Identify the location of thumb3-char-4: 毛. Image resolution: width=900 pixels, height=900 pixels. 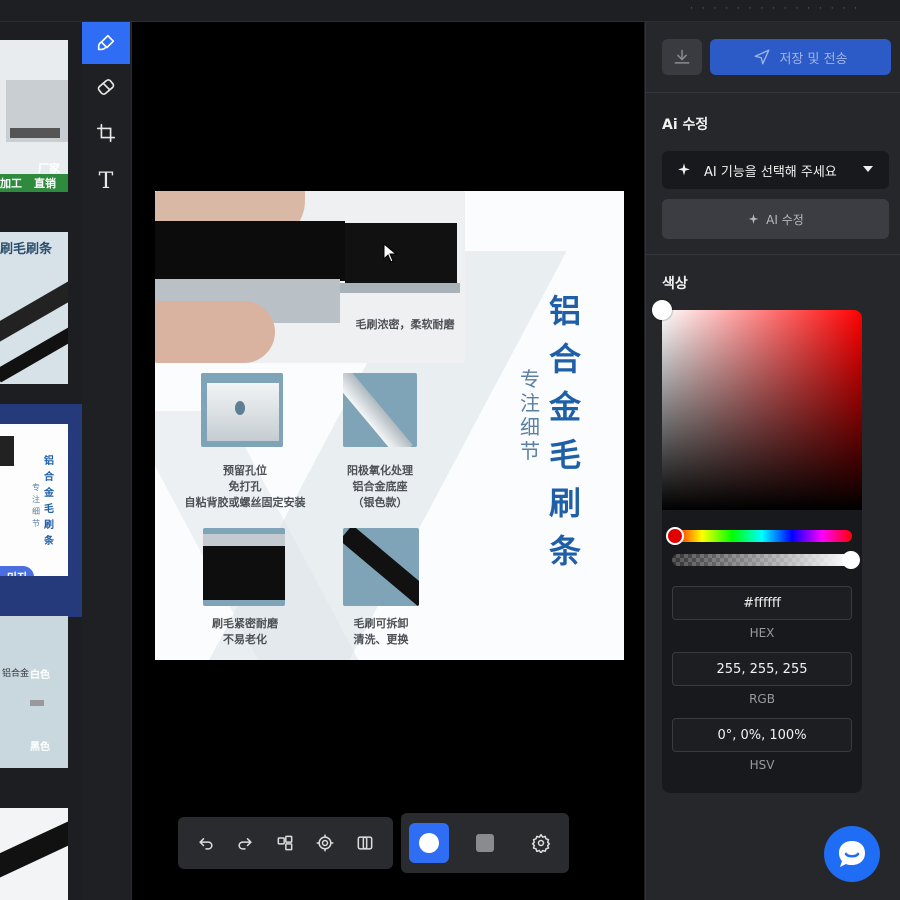
(49, 509).